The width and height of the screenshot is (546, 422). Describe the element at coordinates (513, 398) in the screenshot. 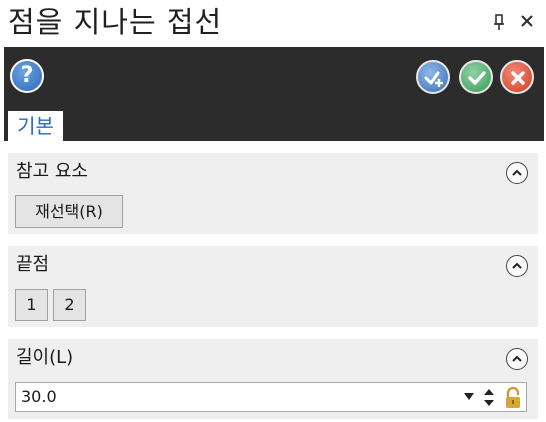

I see `lock-icon` at that location.